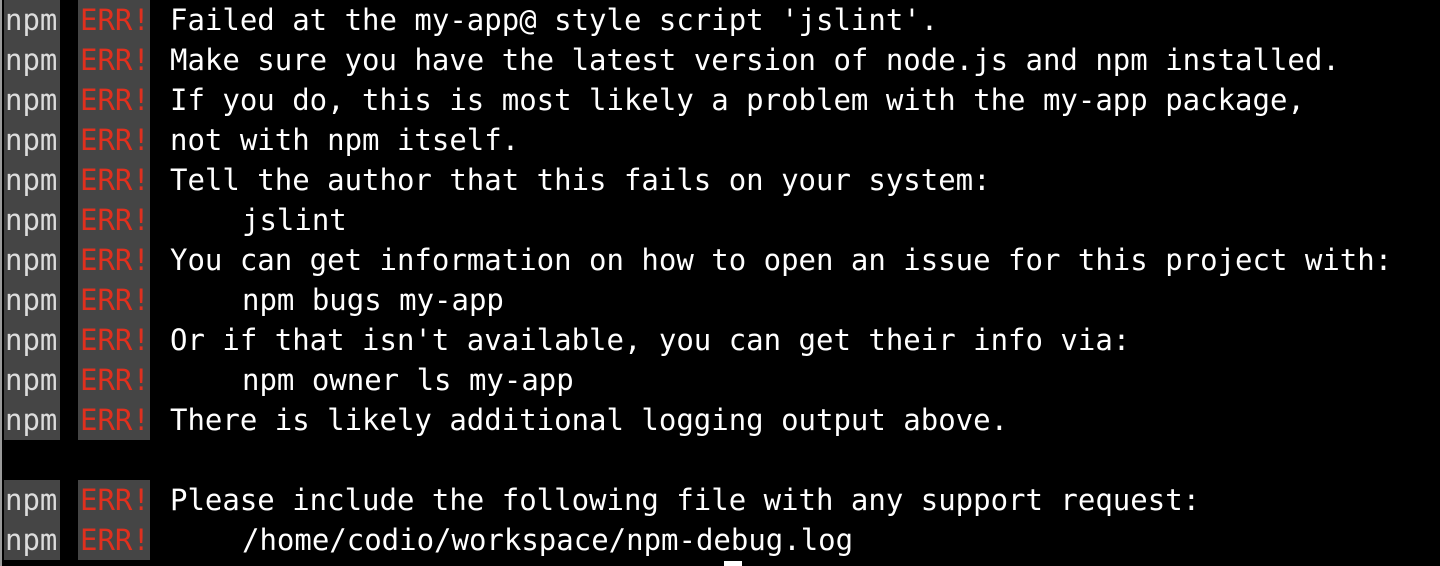  Describe the element at coordinates (548, 540) in the screenshot. I see `log-message: /home/codio/workspace/npm-debug.log` at that location.